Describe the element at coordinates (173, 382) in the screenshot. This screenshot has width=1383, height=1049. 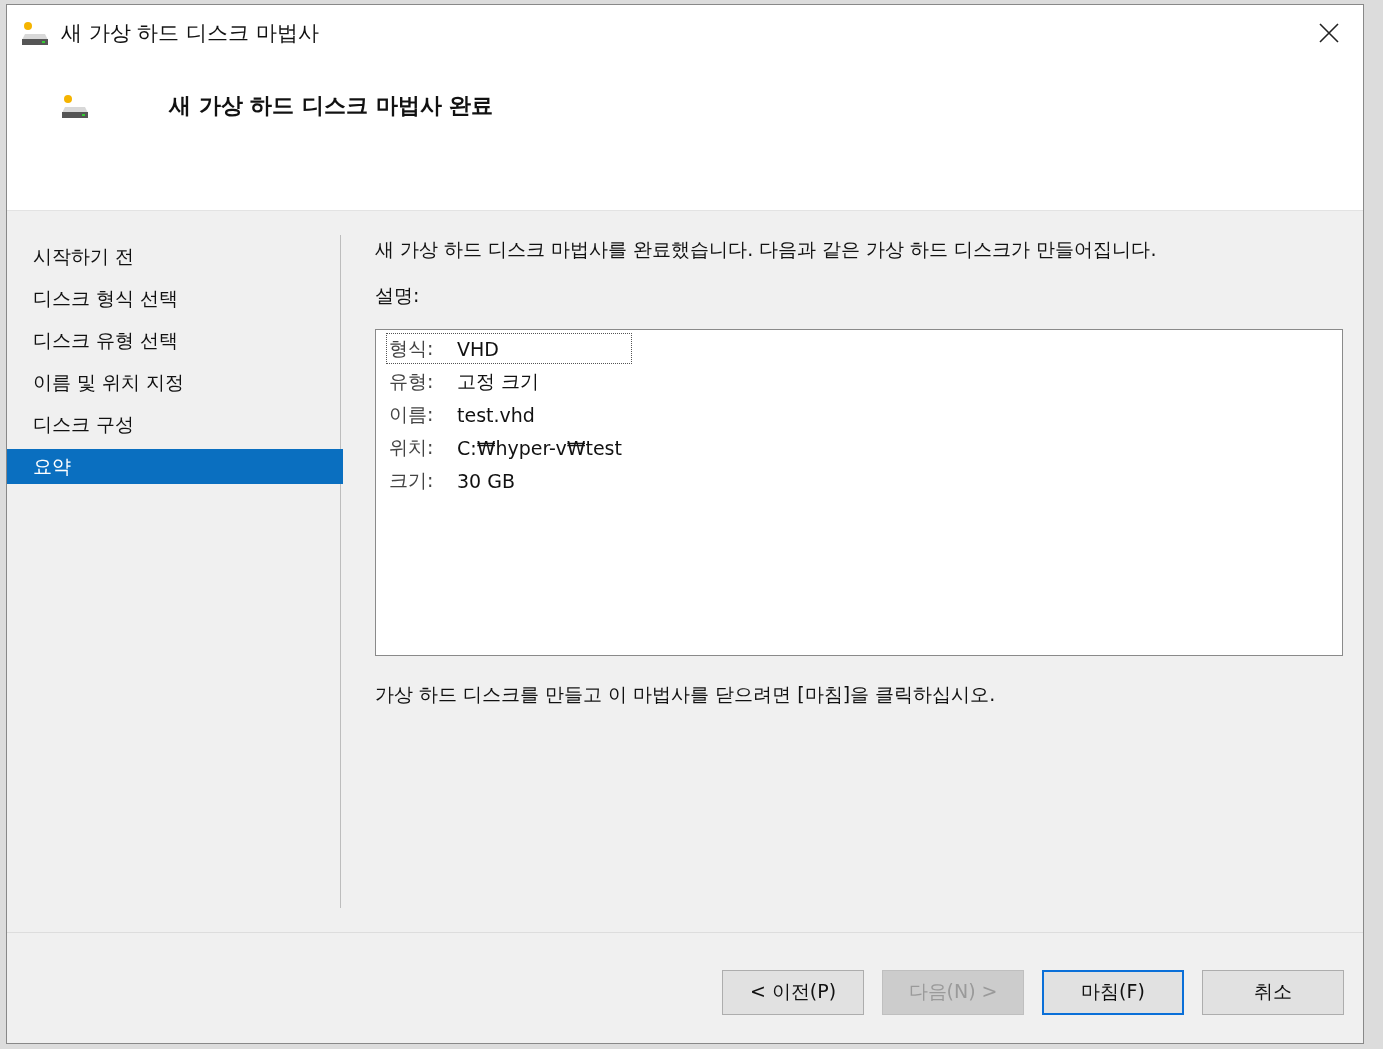
I see `wizard-step: 이름 및 위치 지정` at that location.